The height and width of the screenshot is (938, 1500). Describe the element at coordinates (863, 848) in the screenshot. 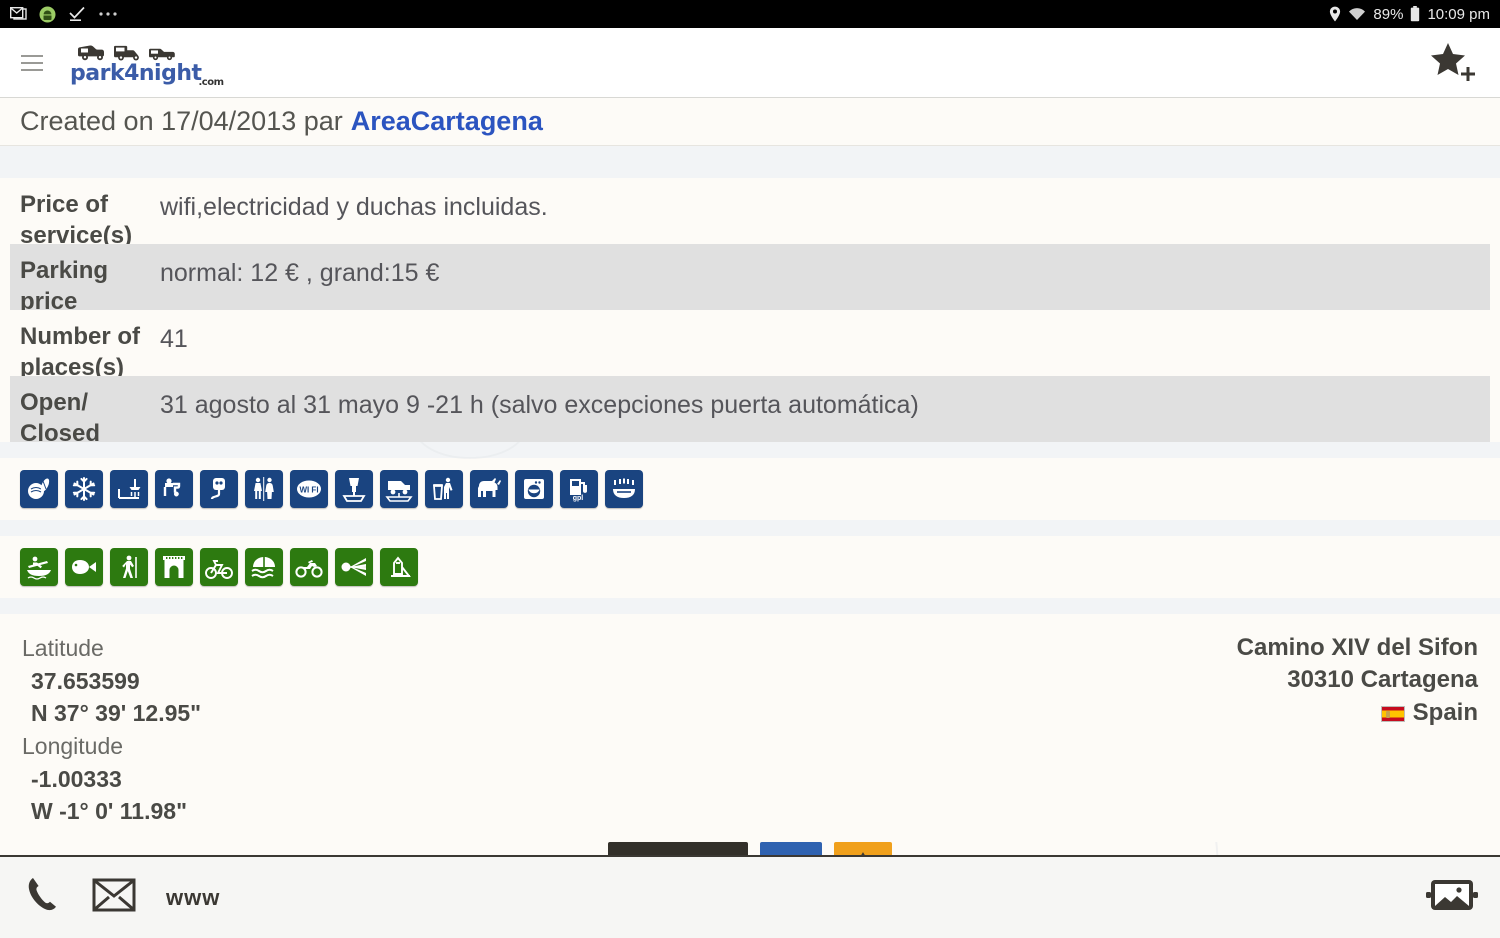

I see `report-button` at that location.